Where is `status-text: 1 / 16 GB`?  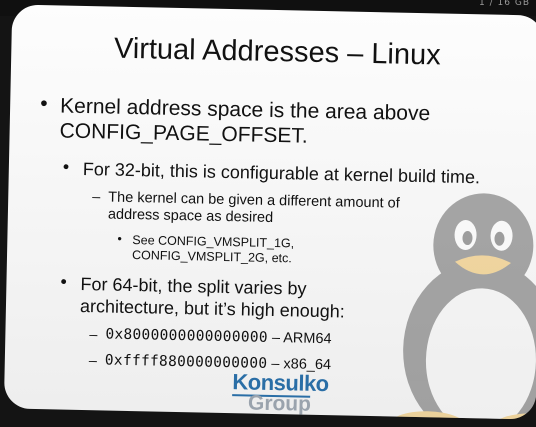 status-text: 1 / 16 GB is located at coordinates (504, 4).